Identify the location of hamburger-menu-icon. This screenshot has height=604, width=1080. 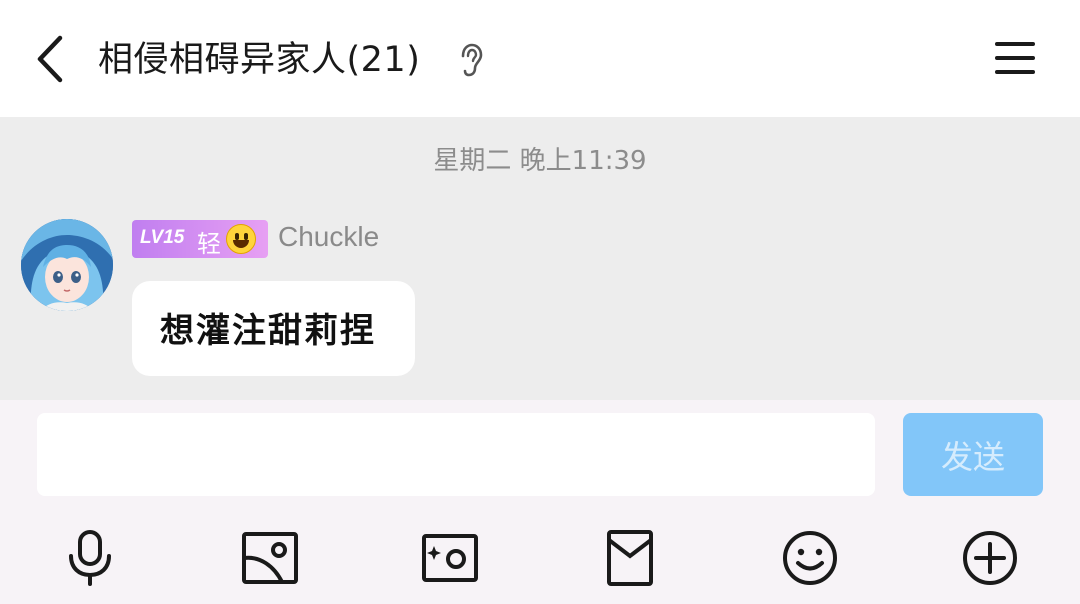
(1015, 58).